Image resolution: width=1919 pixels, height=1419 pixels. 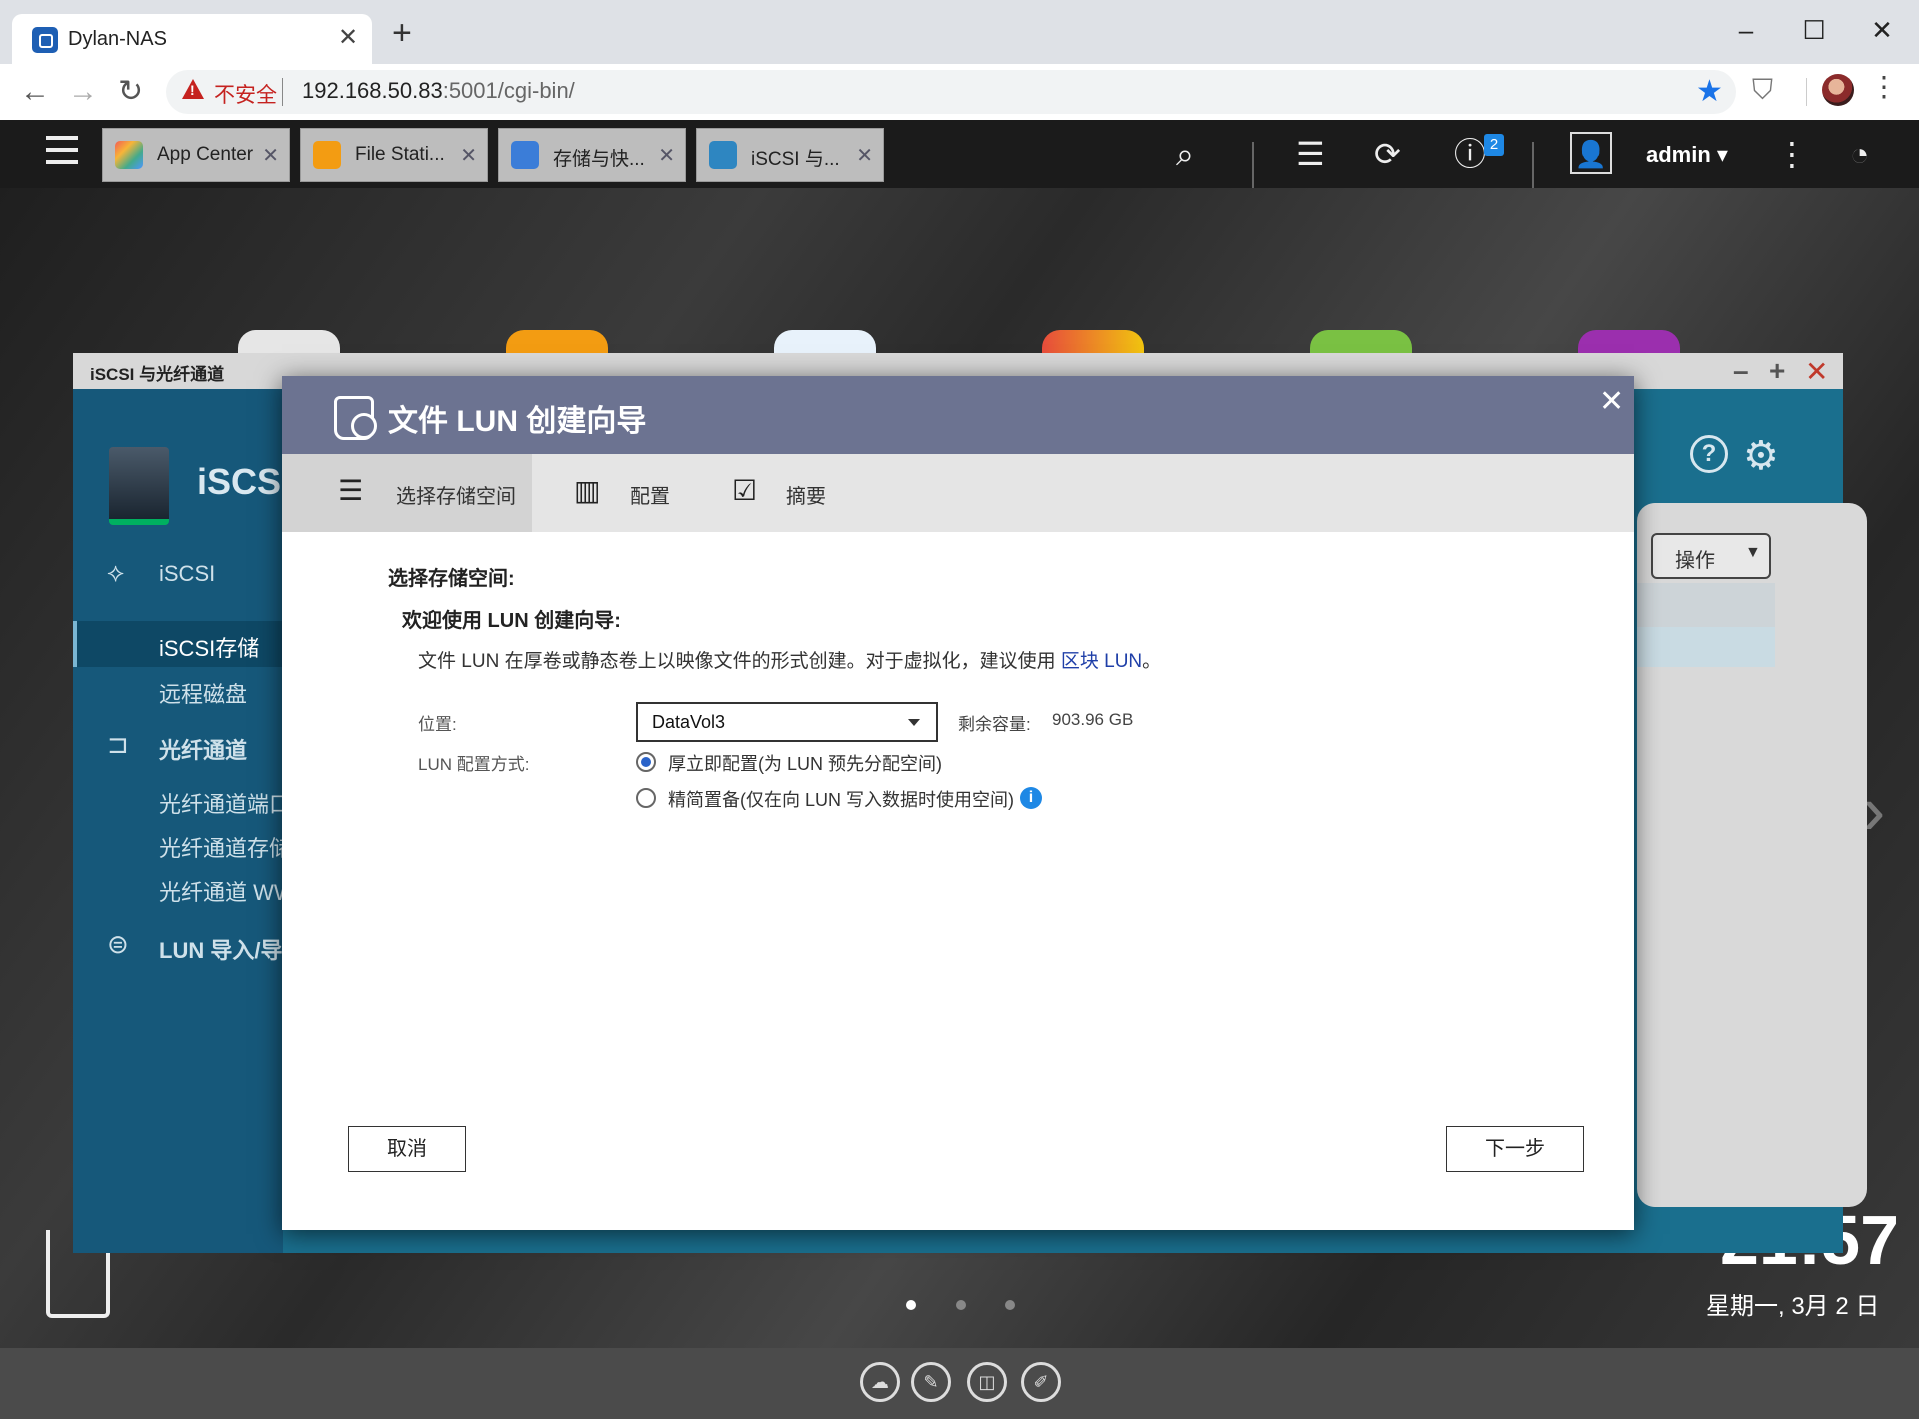 What do you see at coordinates (225, 803) in the screenshot?
I see `sidebar-item-fc-ports: 光纤通道端口` at bounding box center [225, 803].